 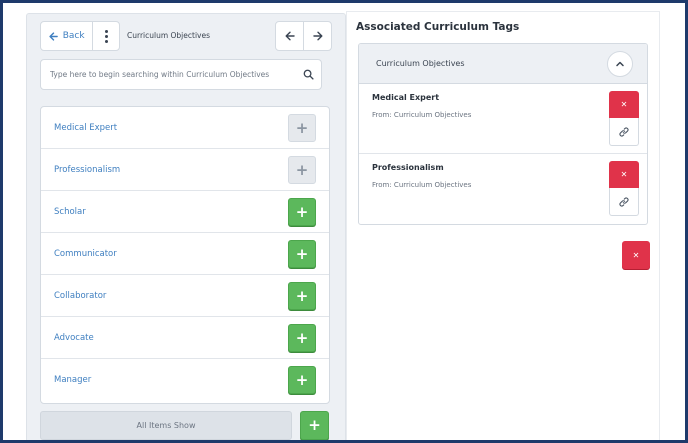 I want to click on list-item-label: Medical Expert, so click(x=85, y=128).